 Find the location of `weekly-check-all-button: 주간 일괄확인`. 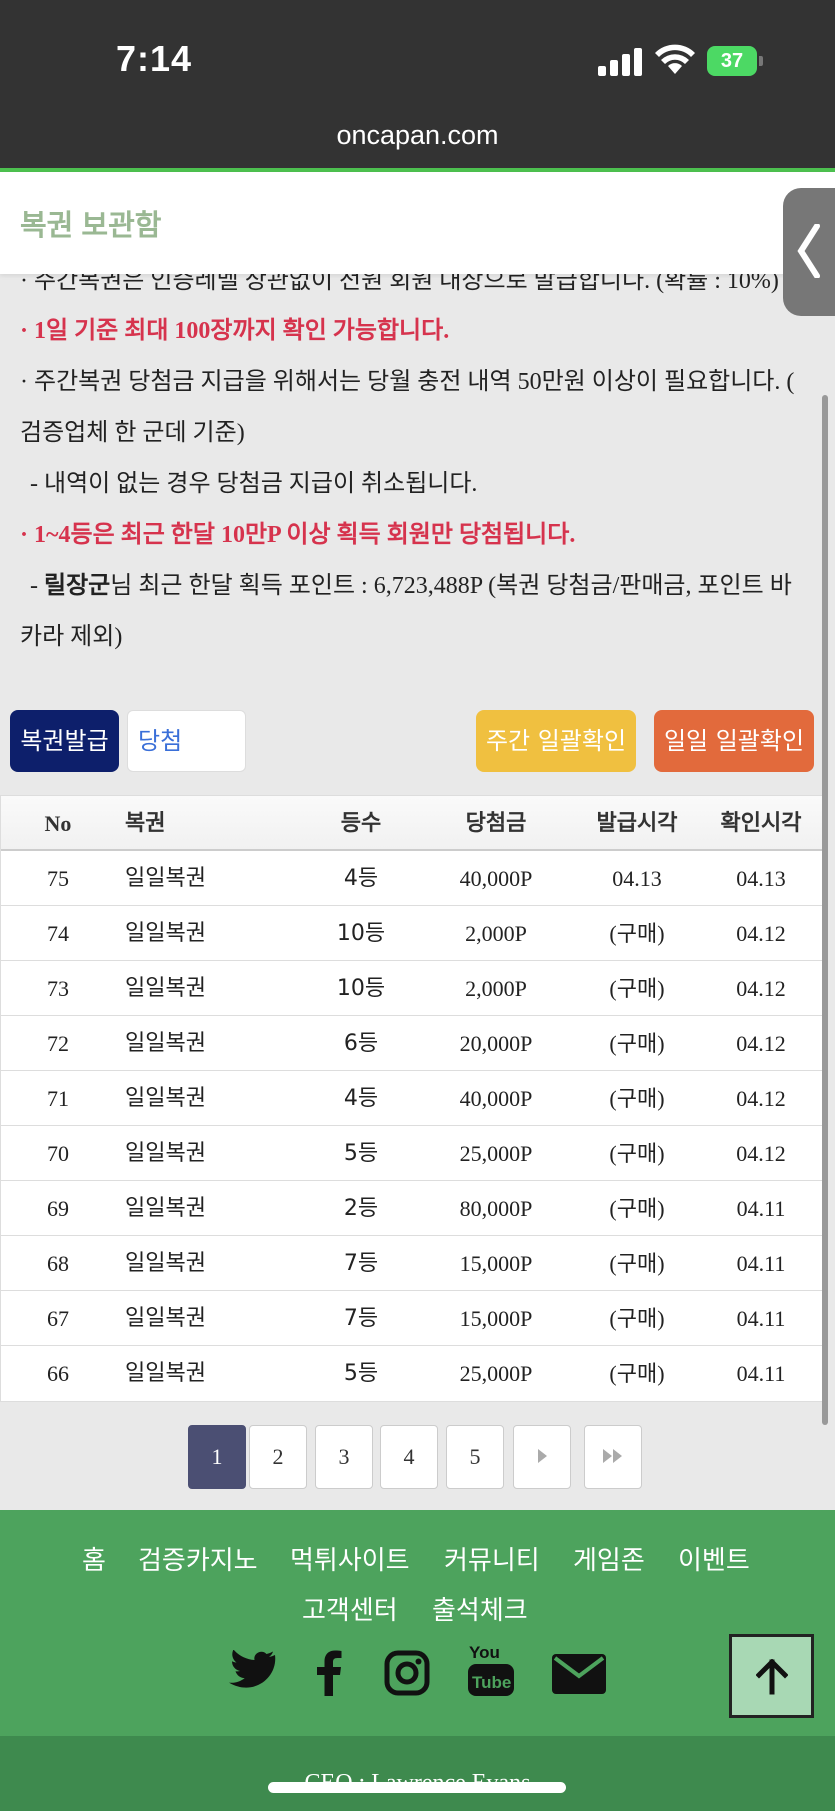

weekly-check-all-button: 주간 일괄확인 is located at coordinates (556, 741).